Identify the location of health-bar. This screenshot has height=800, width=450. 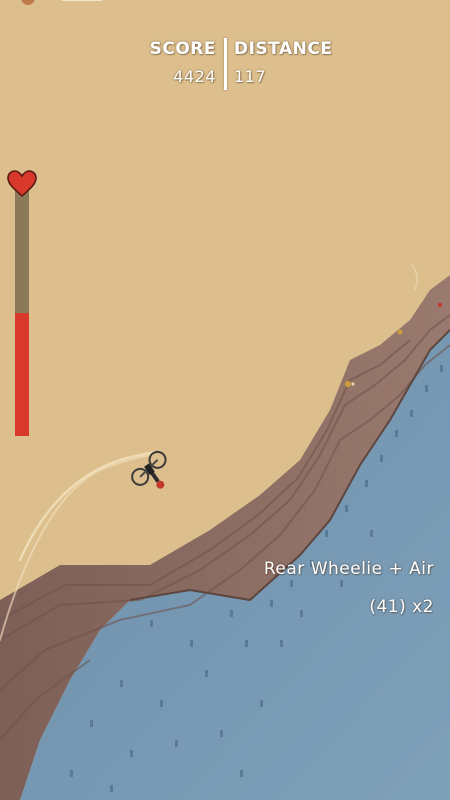
(22, 313).